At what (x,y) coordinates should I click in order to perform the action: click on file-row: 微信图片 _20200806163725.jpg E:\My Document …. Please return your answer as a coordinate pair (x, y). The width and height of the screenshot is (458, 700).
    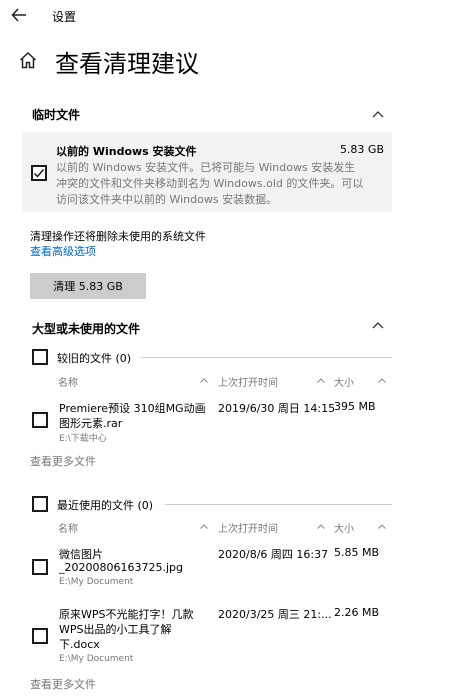
    Looking at the image, I should click on (211, 567).